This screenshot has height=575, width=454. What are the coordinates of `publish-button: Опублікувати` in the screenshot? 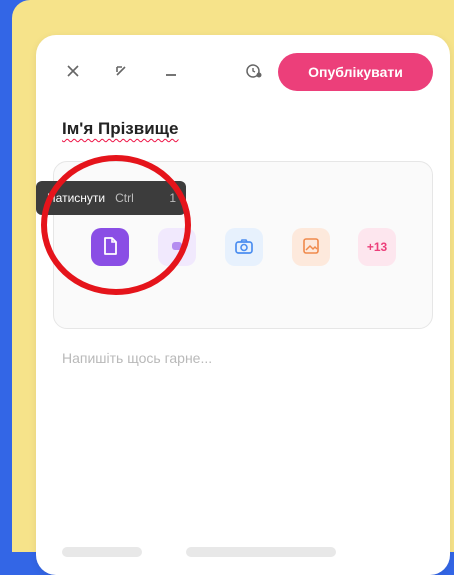 It's located at (355, 72).